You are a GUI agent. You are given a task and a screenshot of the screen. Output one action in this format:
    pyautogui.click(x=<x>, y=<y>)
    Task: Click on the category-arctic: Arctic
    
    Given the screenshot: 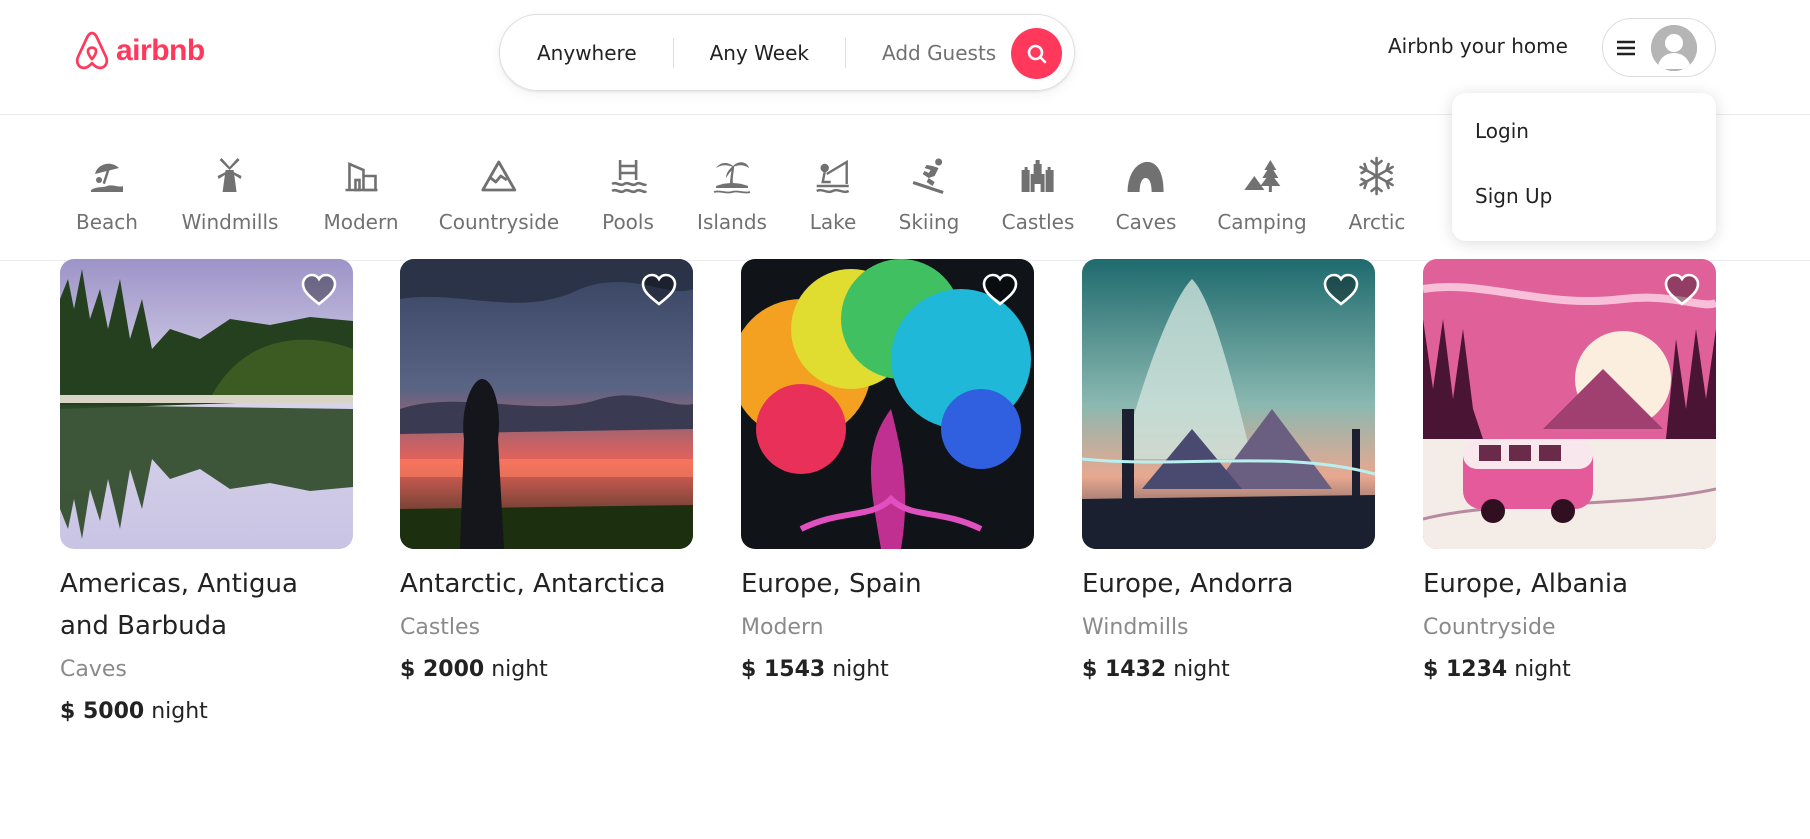 What is the action you would take?
    pyautogui.click(x=1377, y=195)
    